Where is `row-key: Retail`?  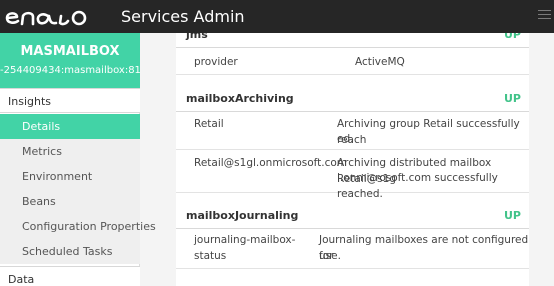 row-key: Retail is located at coordinates (209, 124).